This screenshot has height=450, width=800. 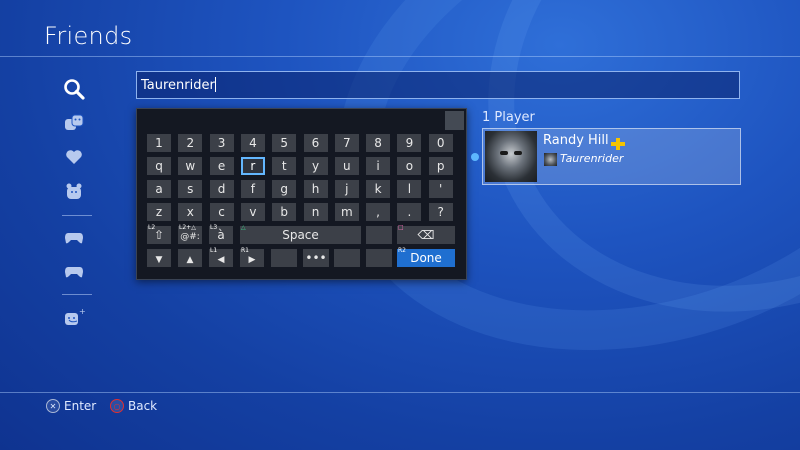 What do you see at coordinates (221, 260) in the screenshot?
I see `left-arrow-icon: ◀` at bounding box center [221, 260].